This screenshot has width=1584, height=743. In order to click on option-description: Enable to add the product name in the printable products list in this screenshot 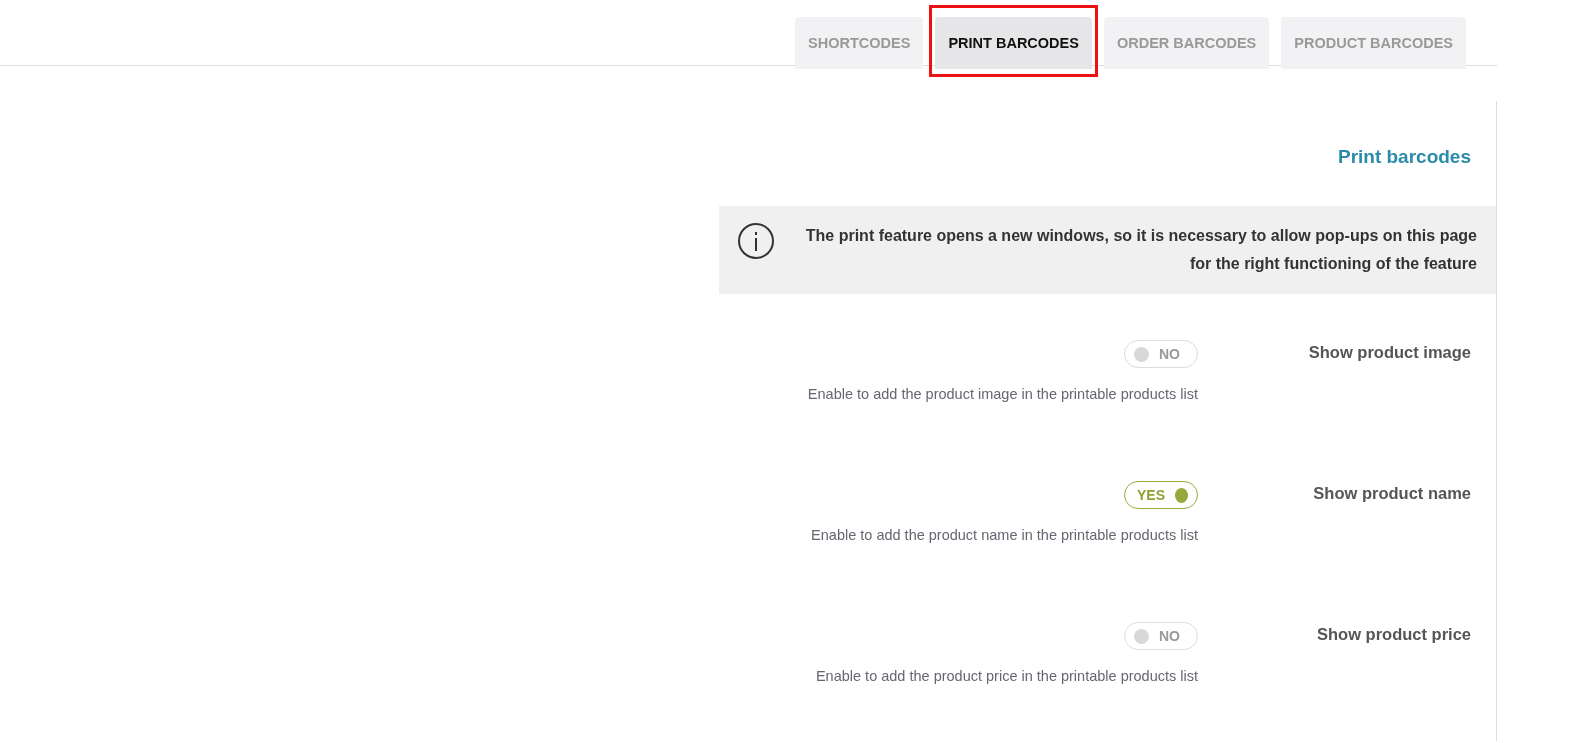, I will do `click(1004, 535)`.